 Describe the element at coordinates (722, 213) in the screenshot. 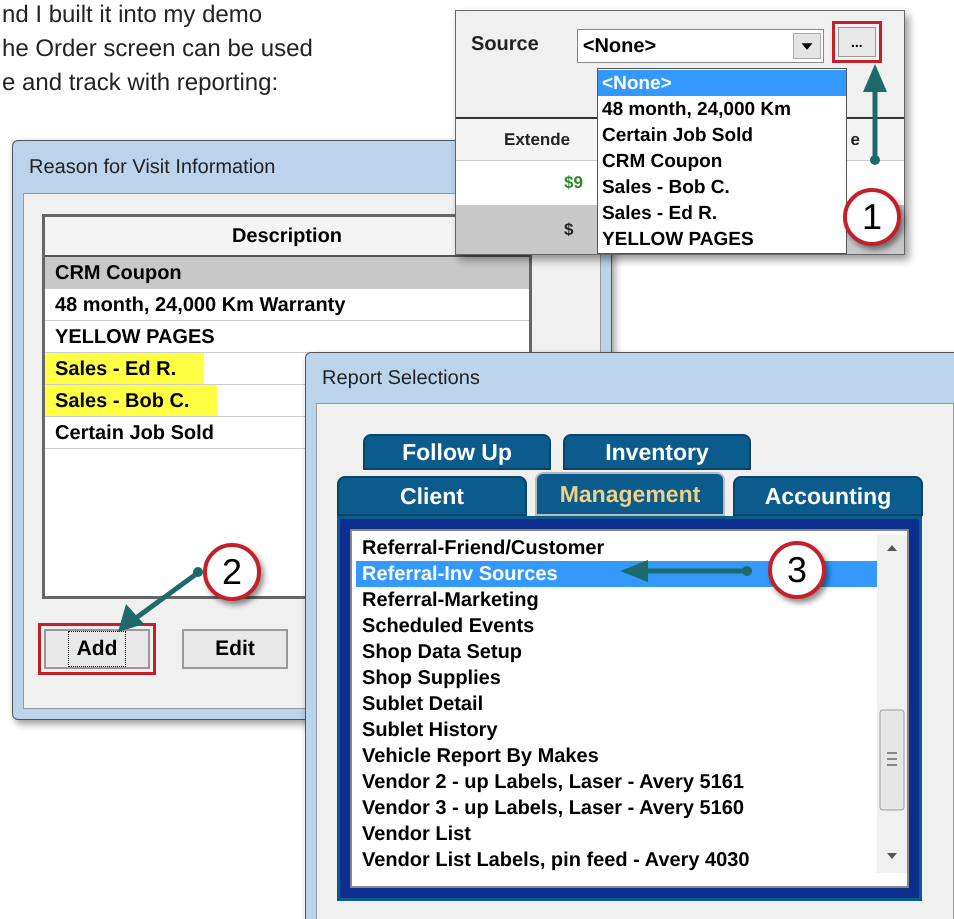

I see `dropdown-item: Sales - Ed R.` at that location.